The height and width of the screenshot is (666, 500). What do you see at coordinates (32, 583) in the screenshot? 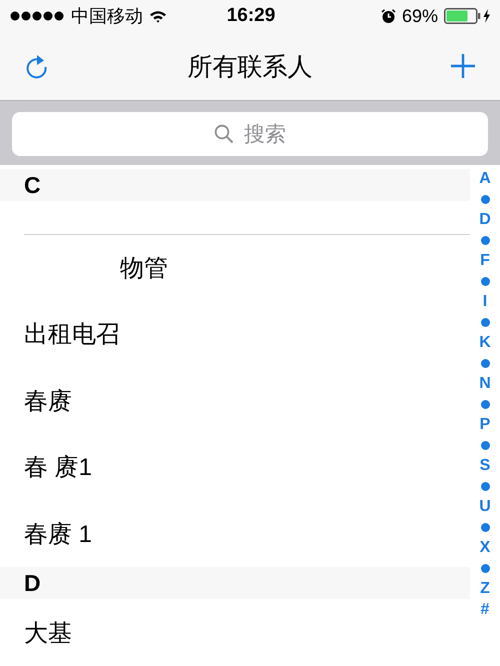
I see `section-letter: D` at bounding box center [32, 583].